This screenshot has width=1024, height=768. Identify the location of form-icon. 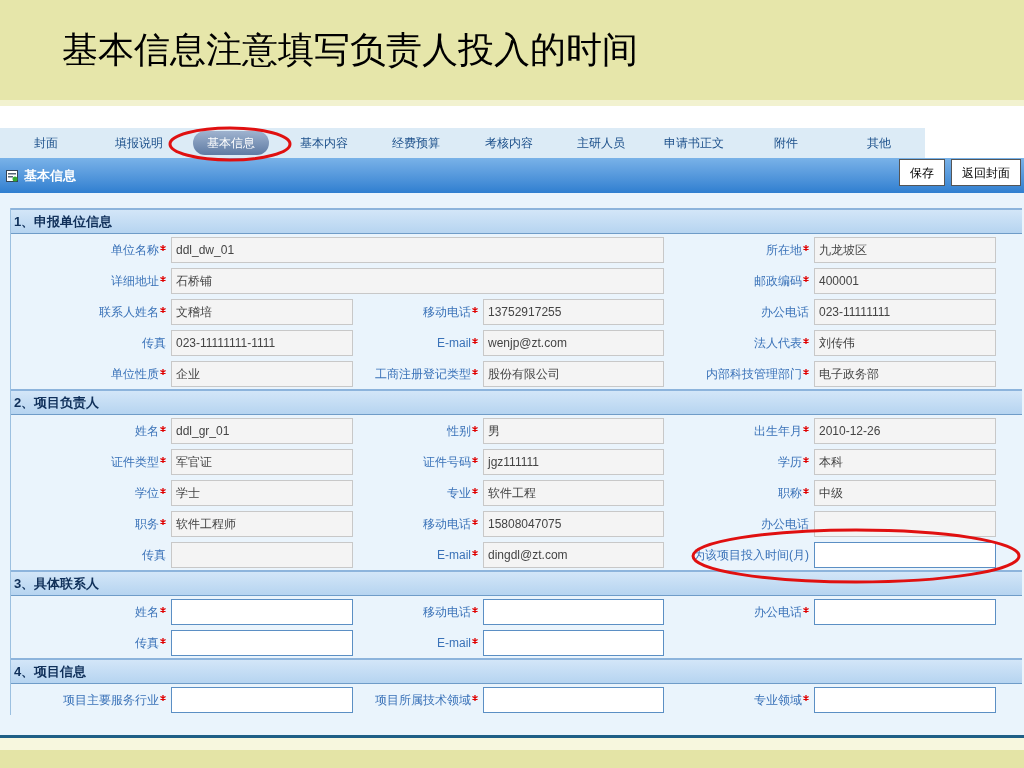
(12, 175).